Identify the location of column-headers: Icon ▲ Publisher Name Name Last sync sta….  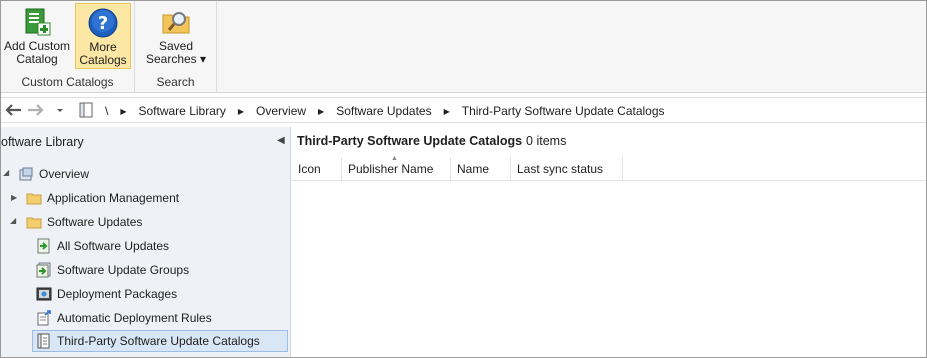
(609, 168).